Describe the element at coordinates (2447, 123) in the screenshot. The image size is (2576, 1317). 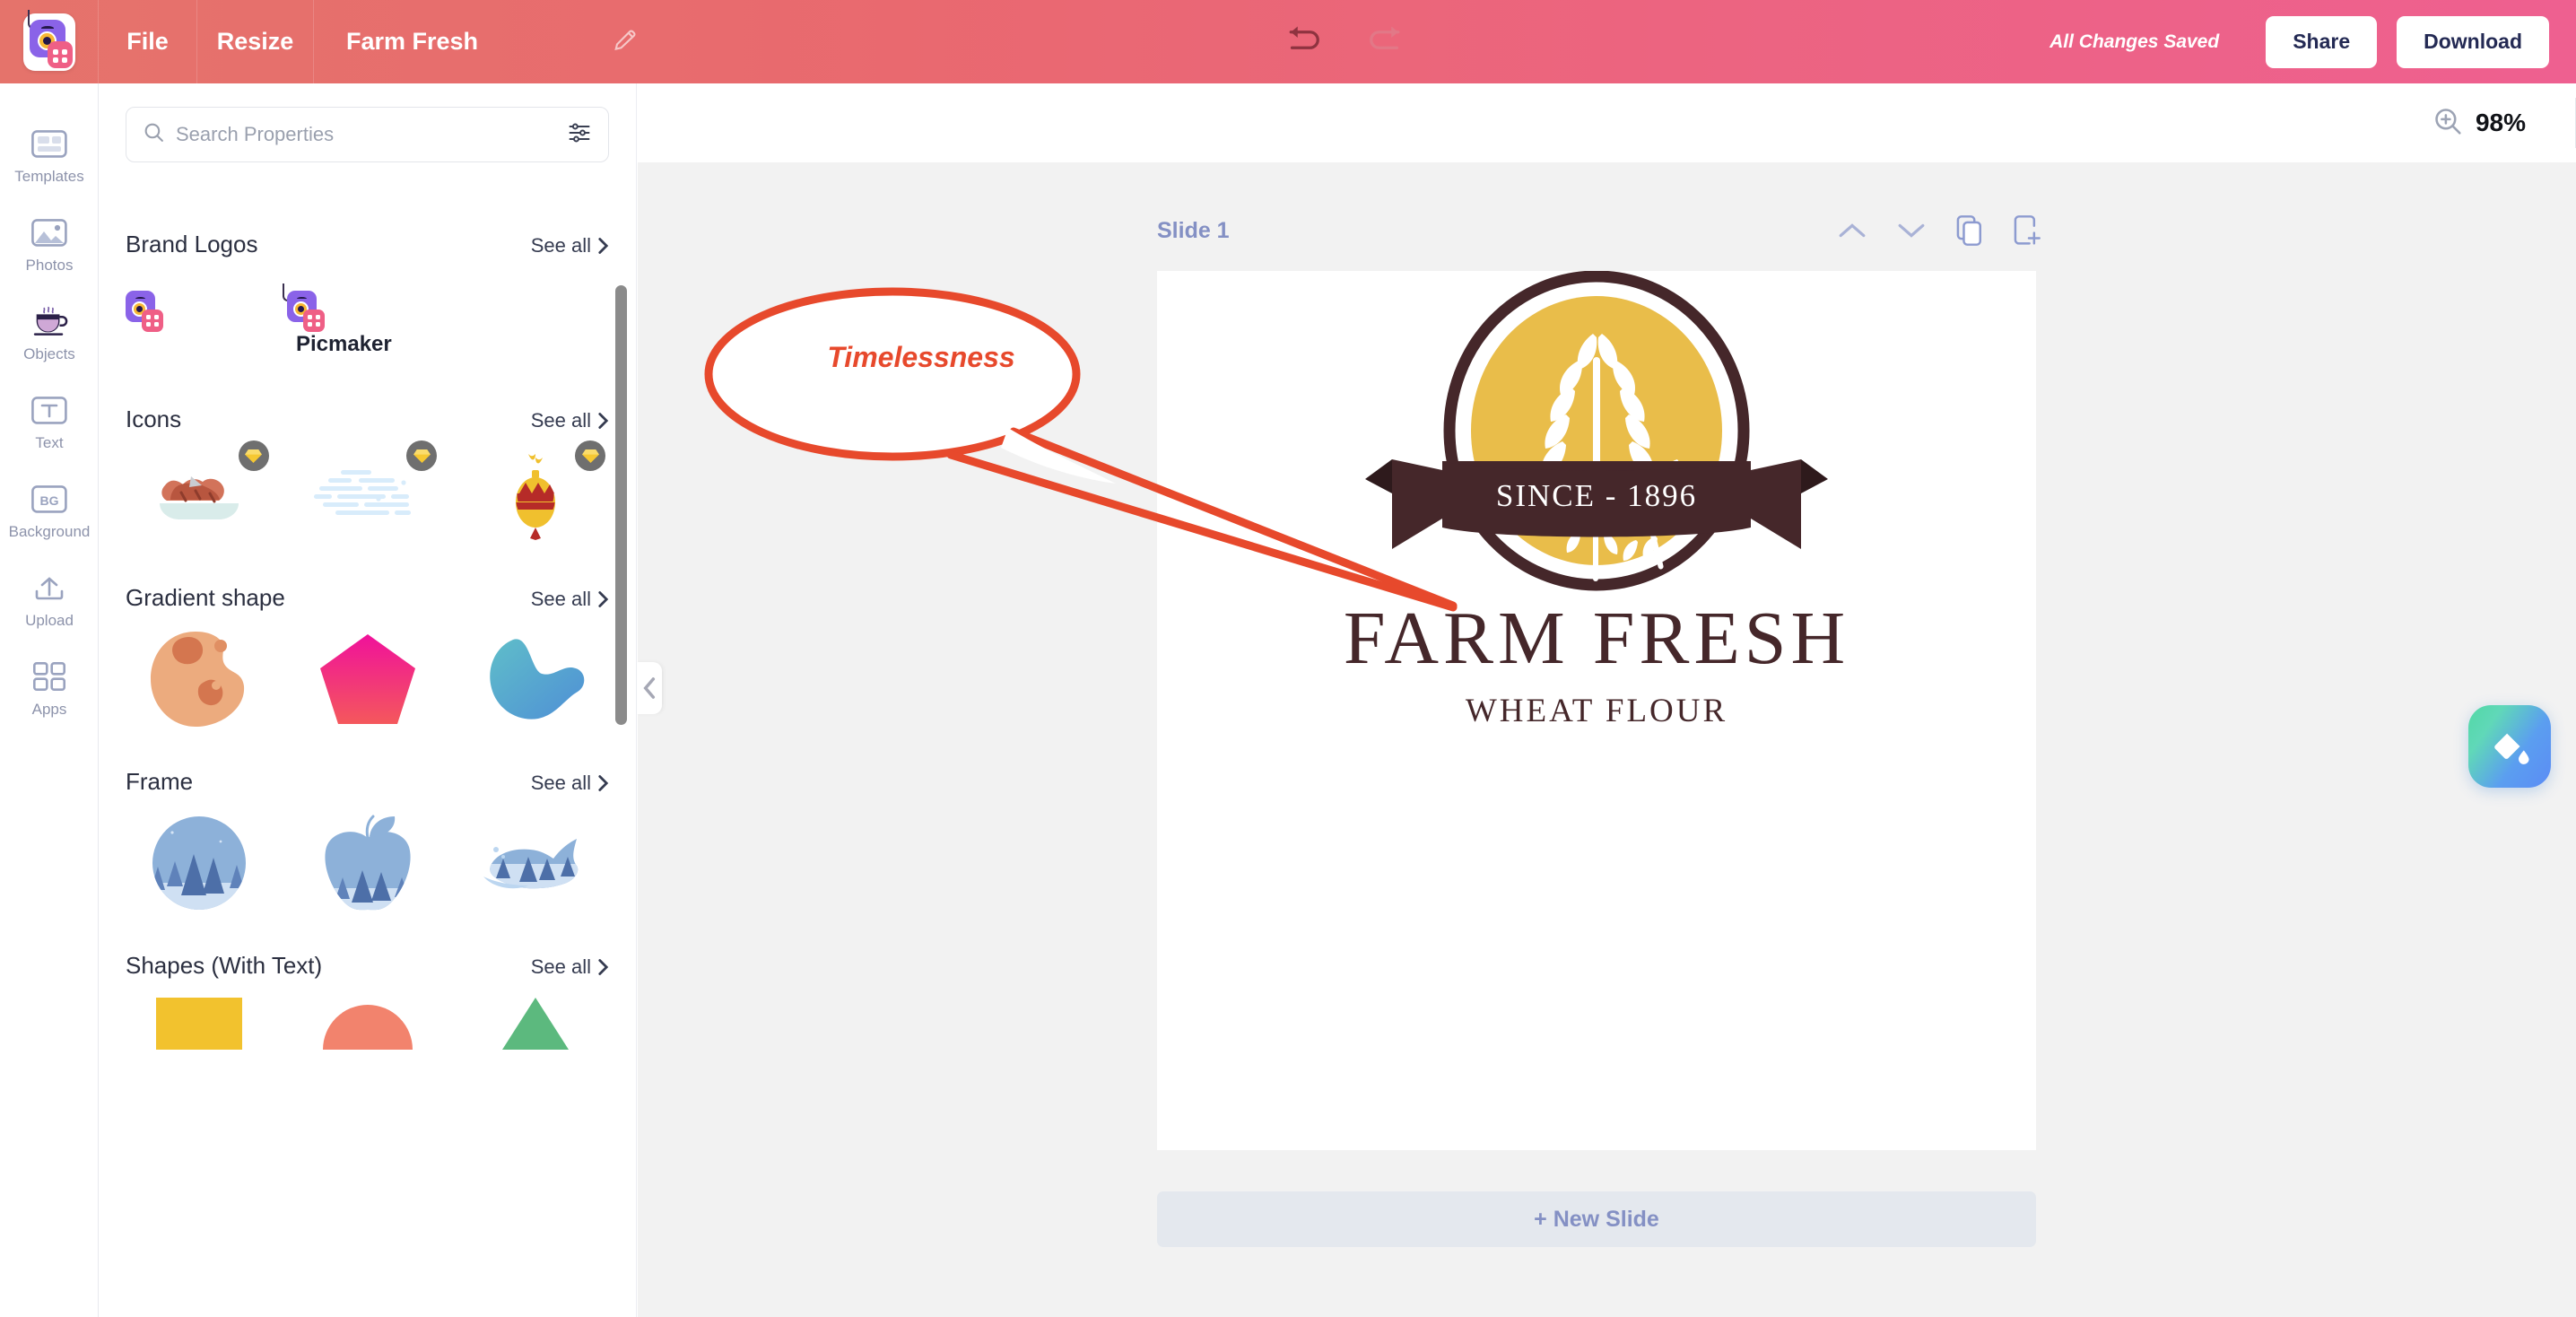
I see `zoom-in-icon` at that location.